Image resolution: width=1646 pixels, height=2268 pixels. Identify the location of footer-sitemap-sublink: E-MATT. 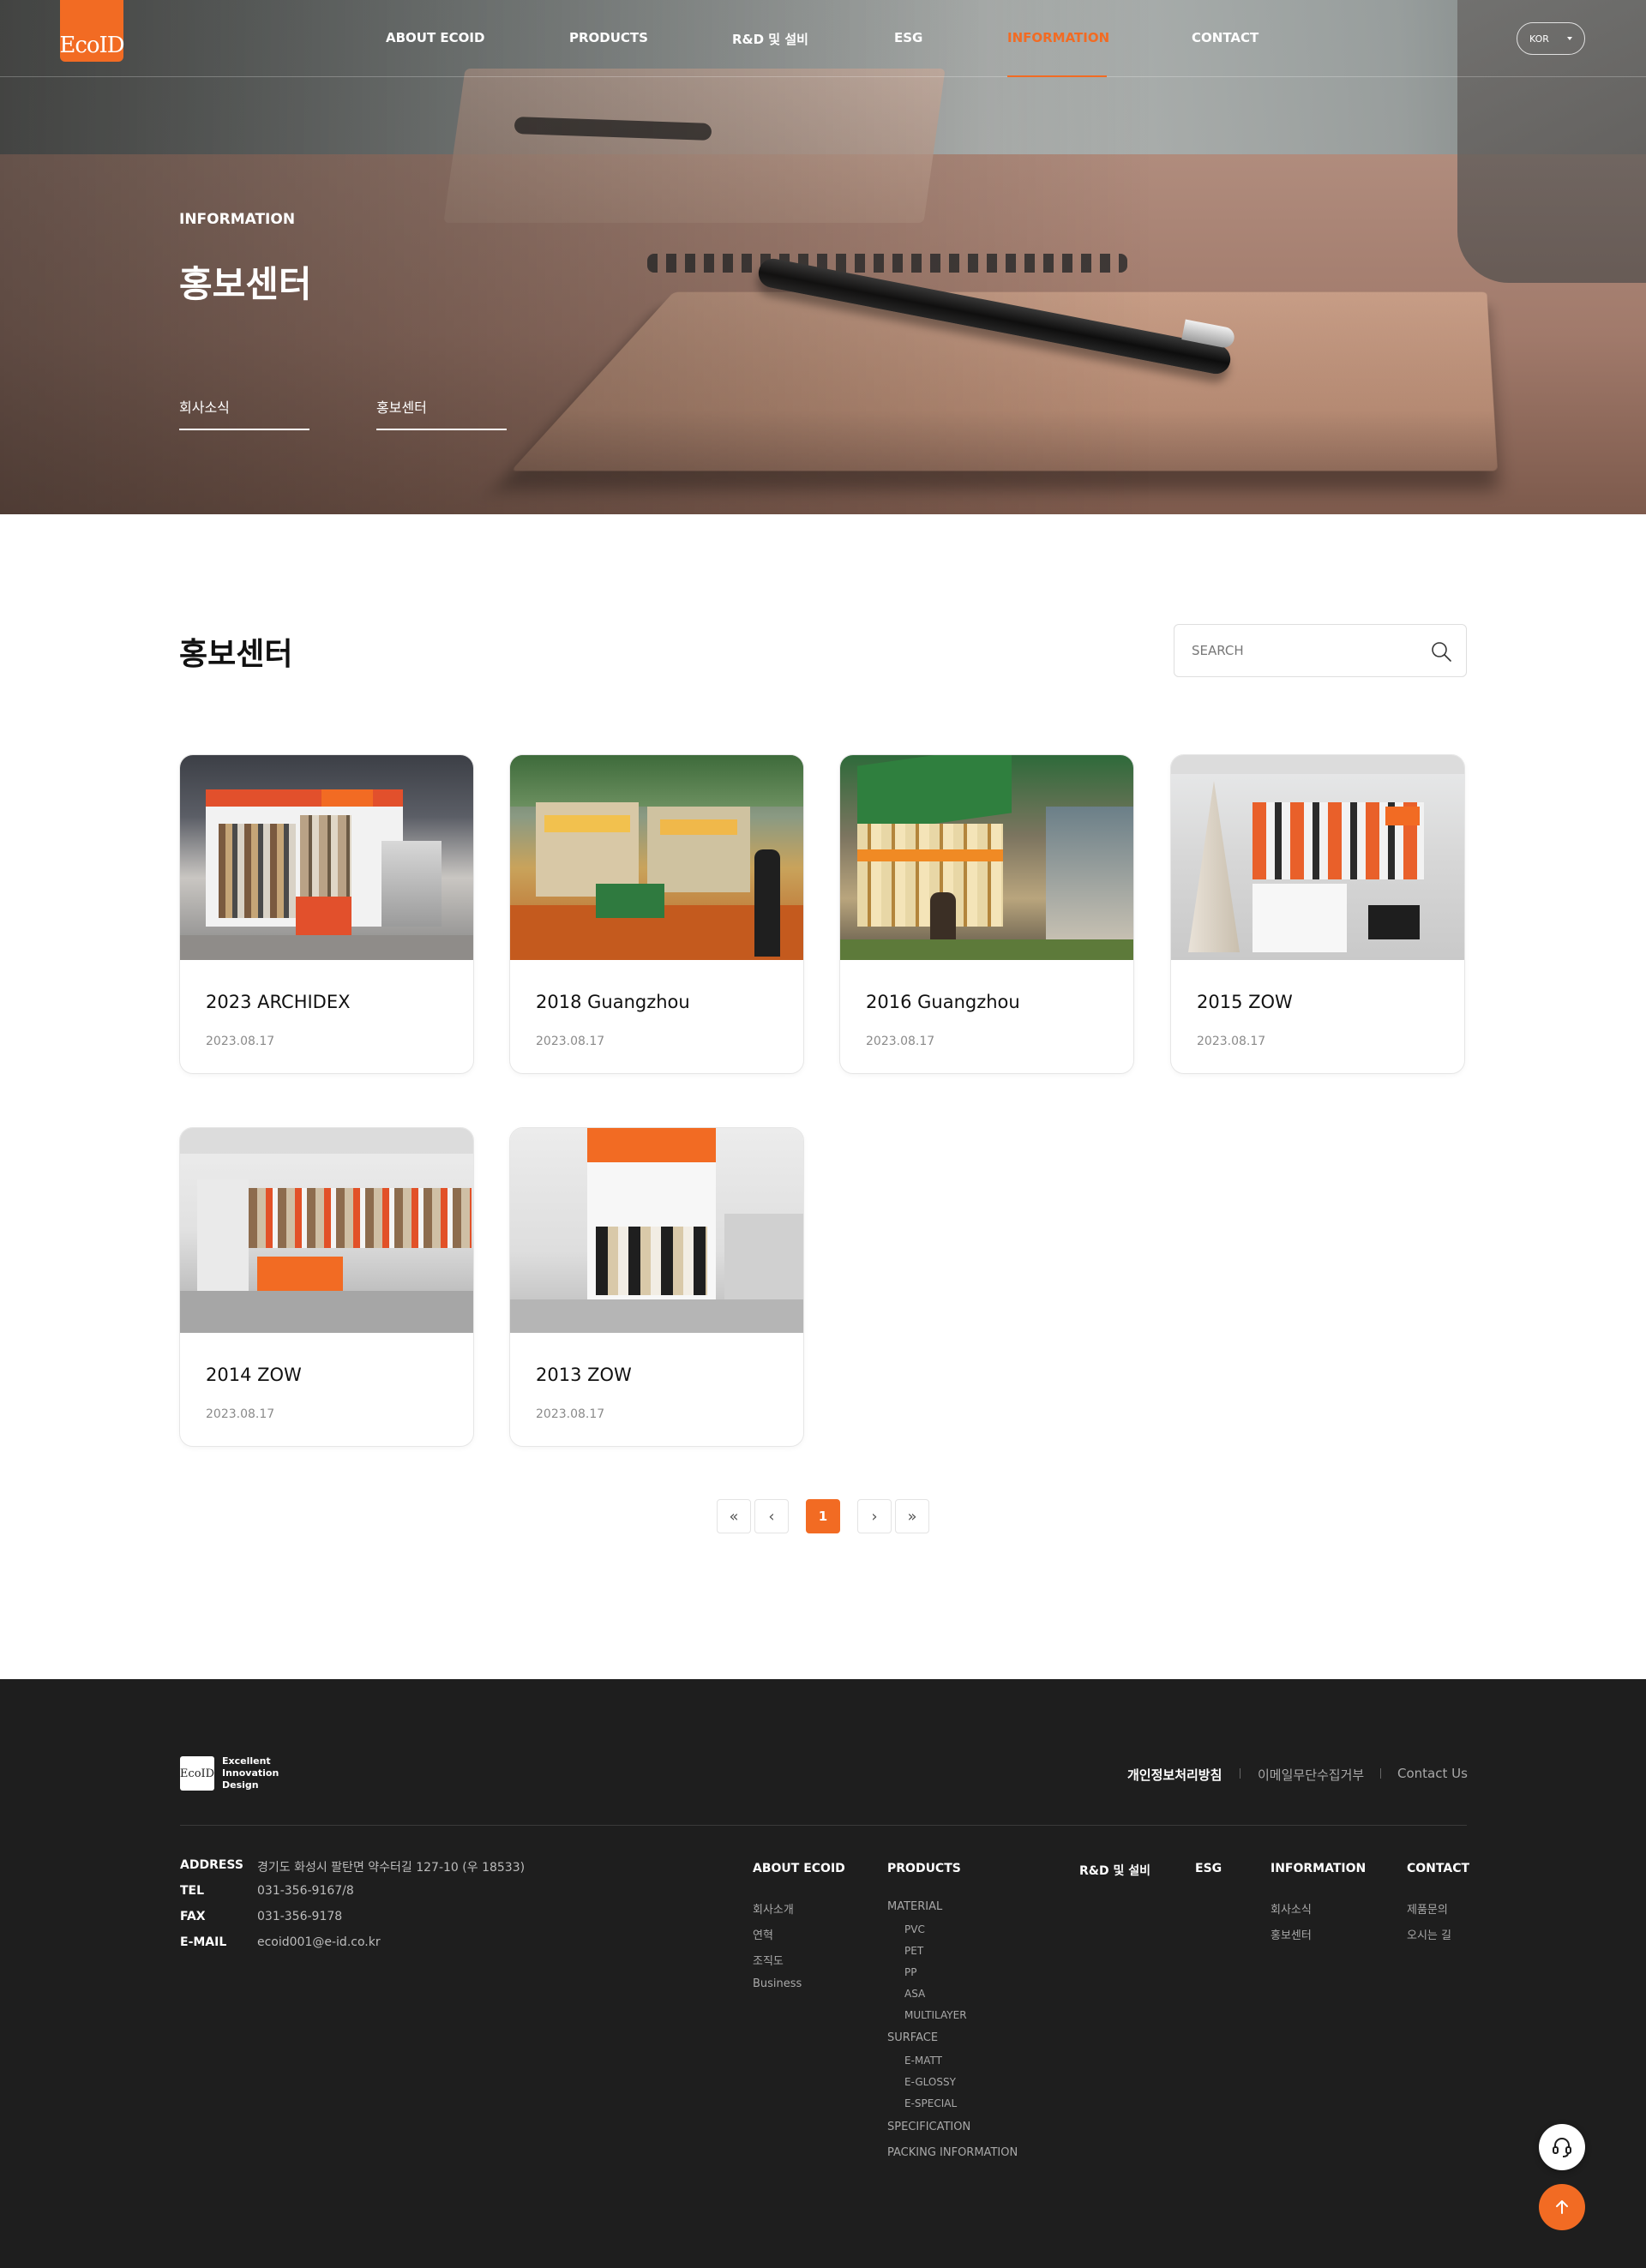
(923, 2061).